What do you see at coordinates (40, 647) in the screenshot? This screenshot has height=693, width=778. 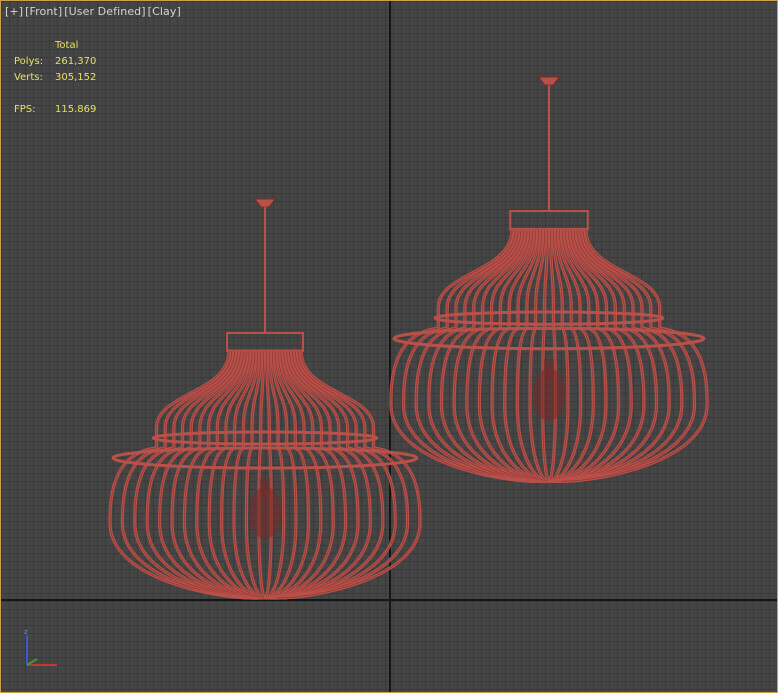 I see `axis-gizmo-icon: z` at bounding box center [40, 647].